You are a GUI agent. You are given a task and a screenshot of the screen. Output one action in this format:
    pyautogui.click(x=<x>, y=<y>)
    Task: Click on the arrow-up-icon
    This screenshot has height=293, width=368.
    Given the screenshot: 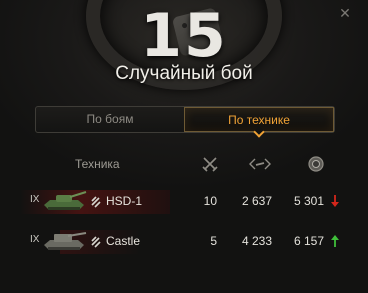 What is the action you would take?
    pyautogui.click(x=335, y=241)
    